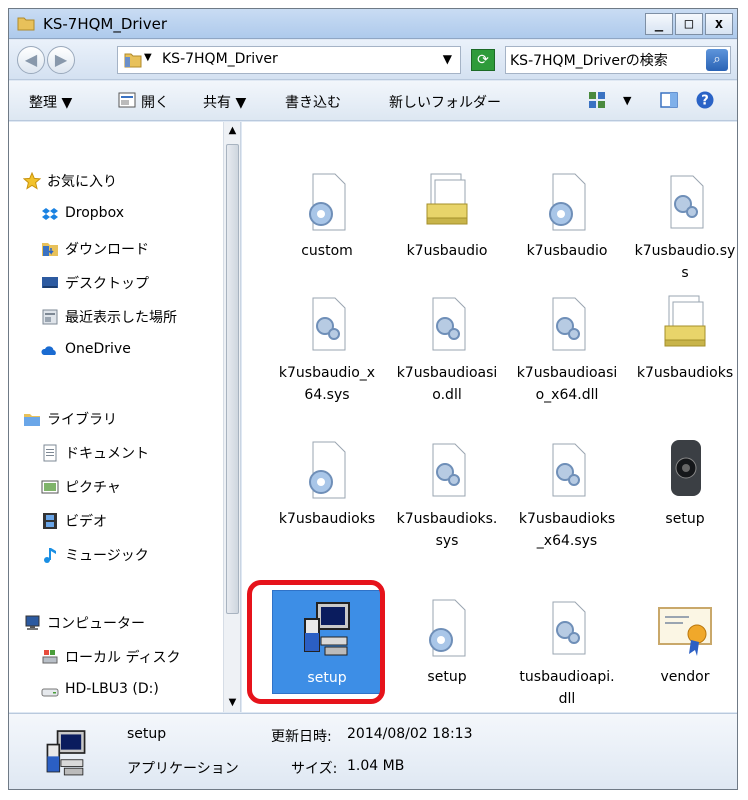 This screenshot has height=800, width=748. I want to click on sidebar-item-label: お気に入り, so click(82, 182).